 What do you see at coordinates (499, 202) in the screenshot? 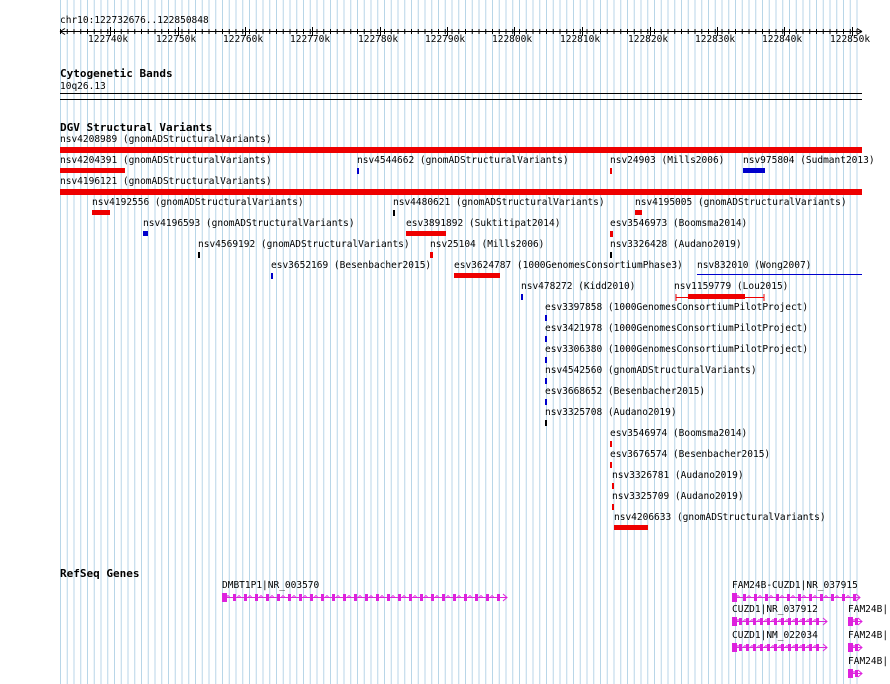
I see `dgv-feature-label: nsv4480621 (gnomADStructuralVariants)` at bounding box center [499, 202].